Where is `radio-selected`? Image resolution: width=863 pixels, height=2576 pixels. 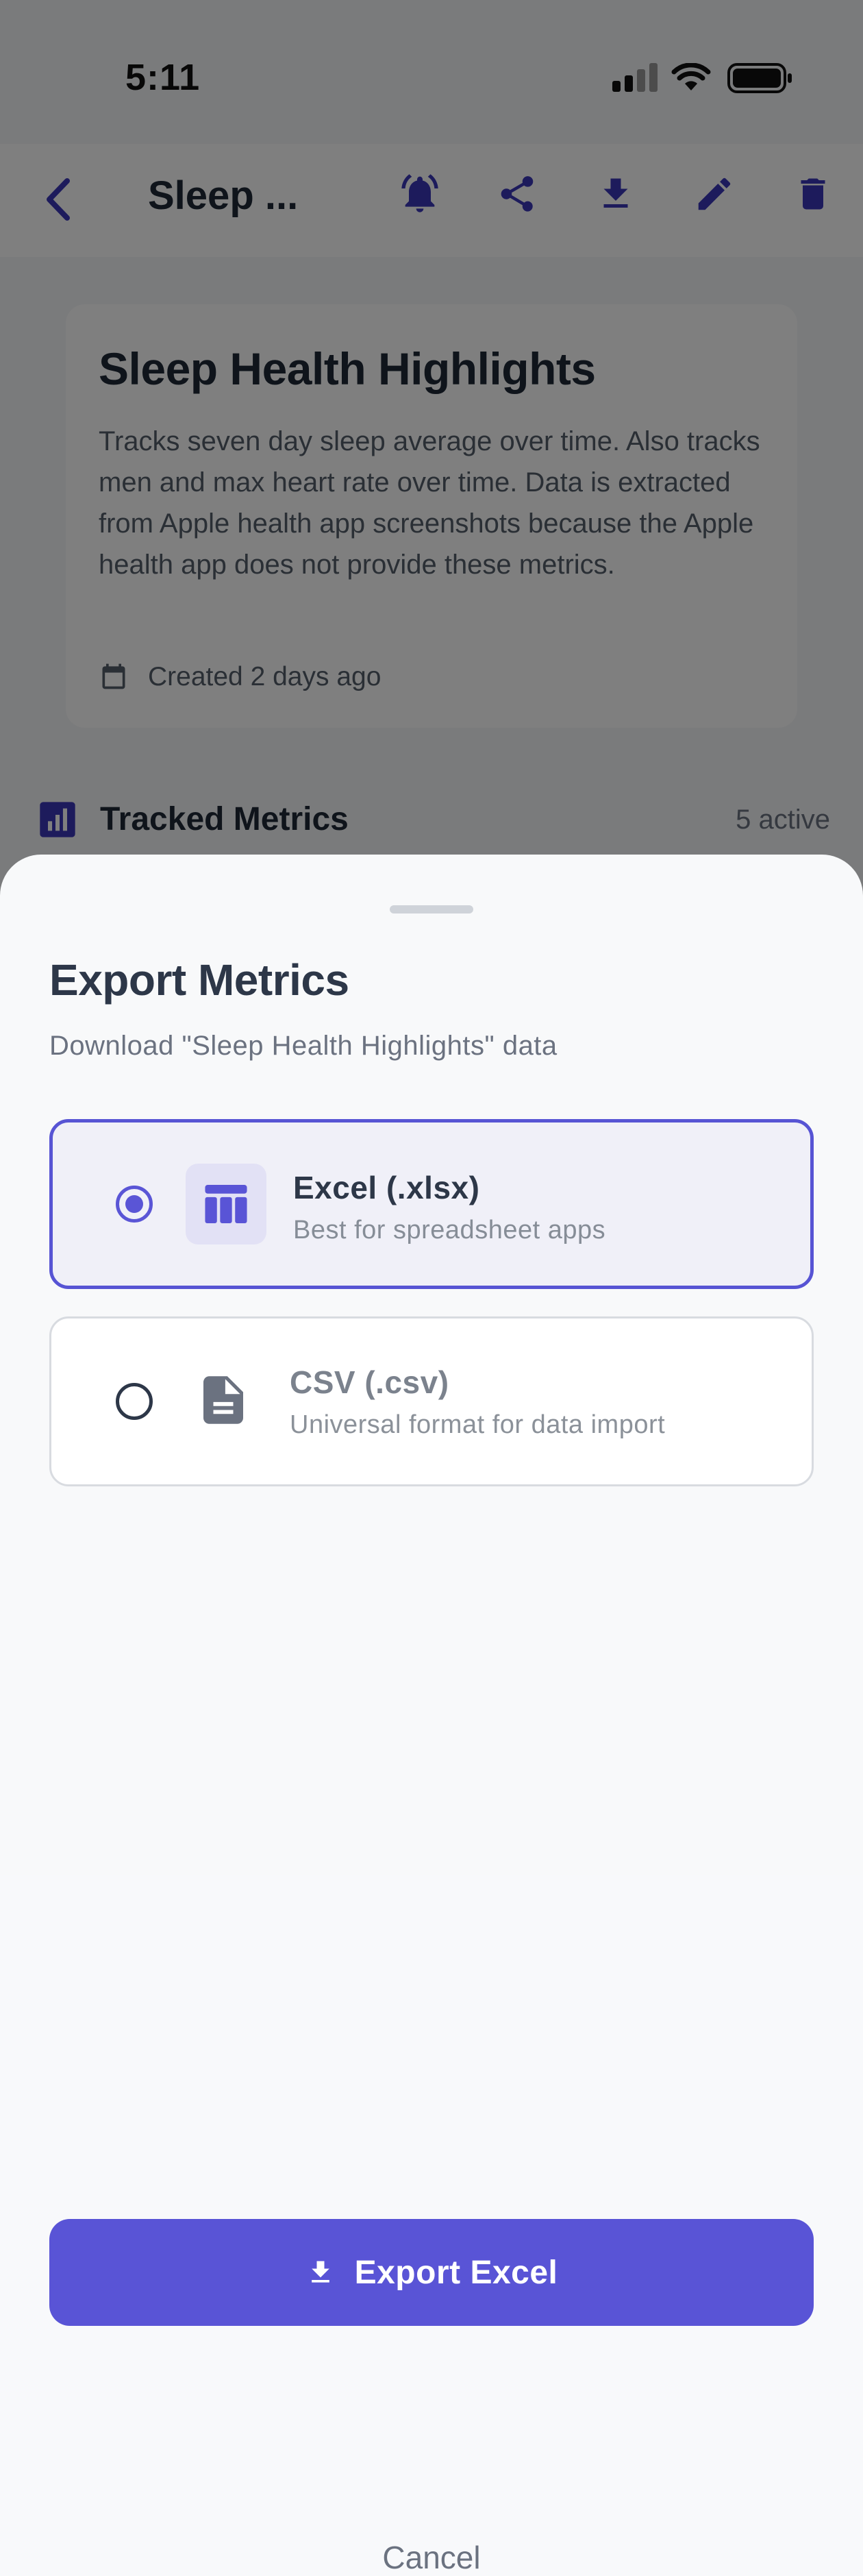
radio-selected is located at coordinates (134, 1205).